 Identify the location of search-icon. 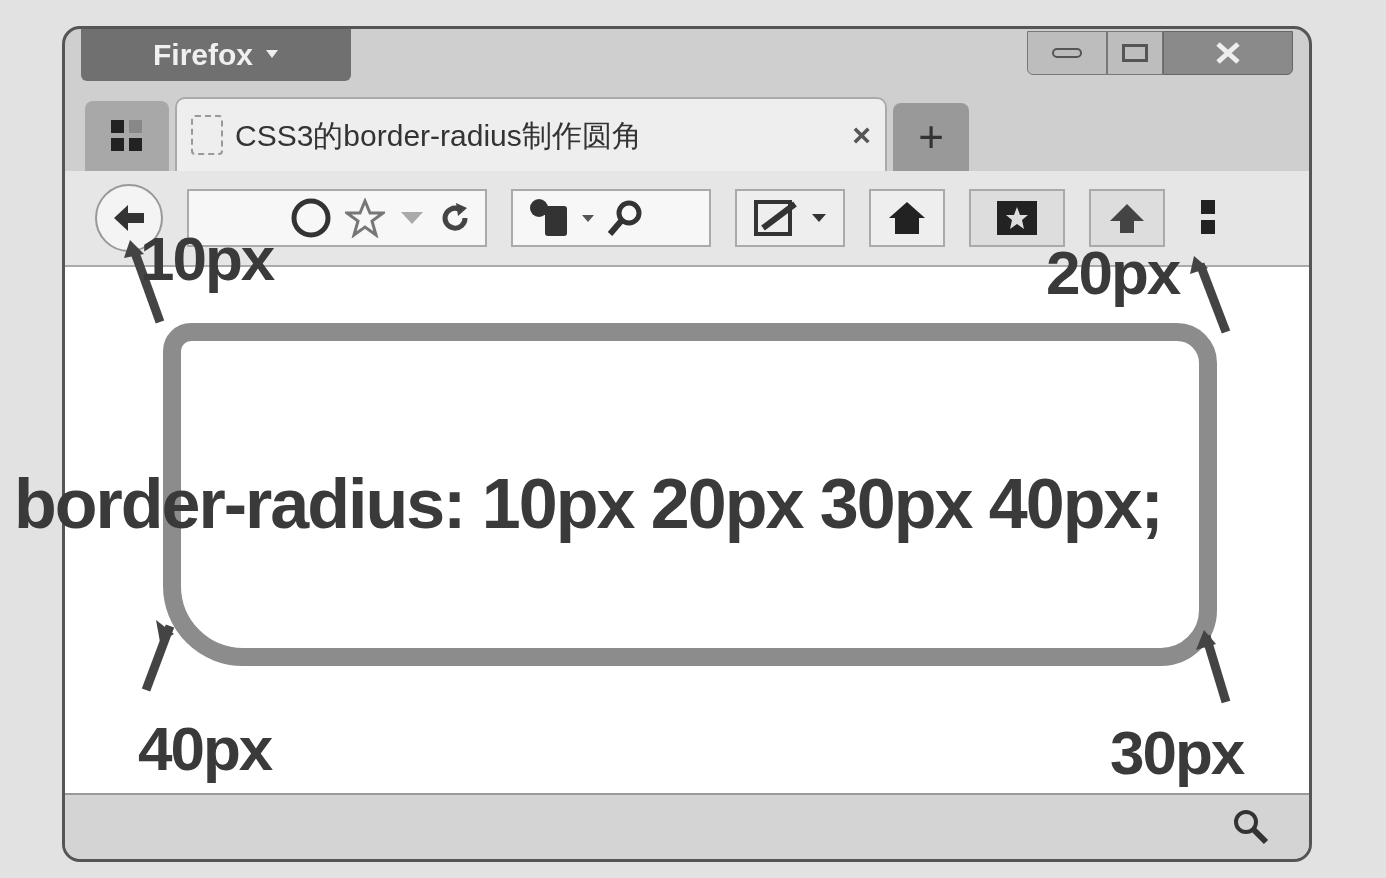
(1251, 827).